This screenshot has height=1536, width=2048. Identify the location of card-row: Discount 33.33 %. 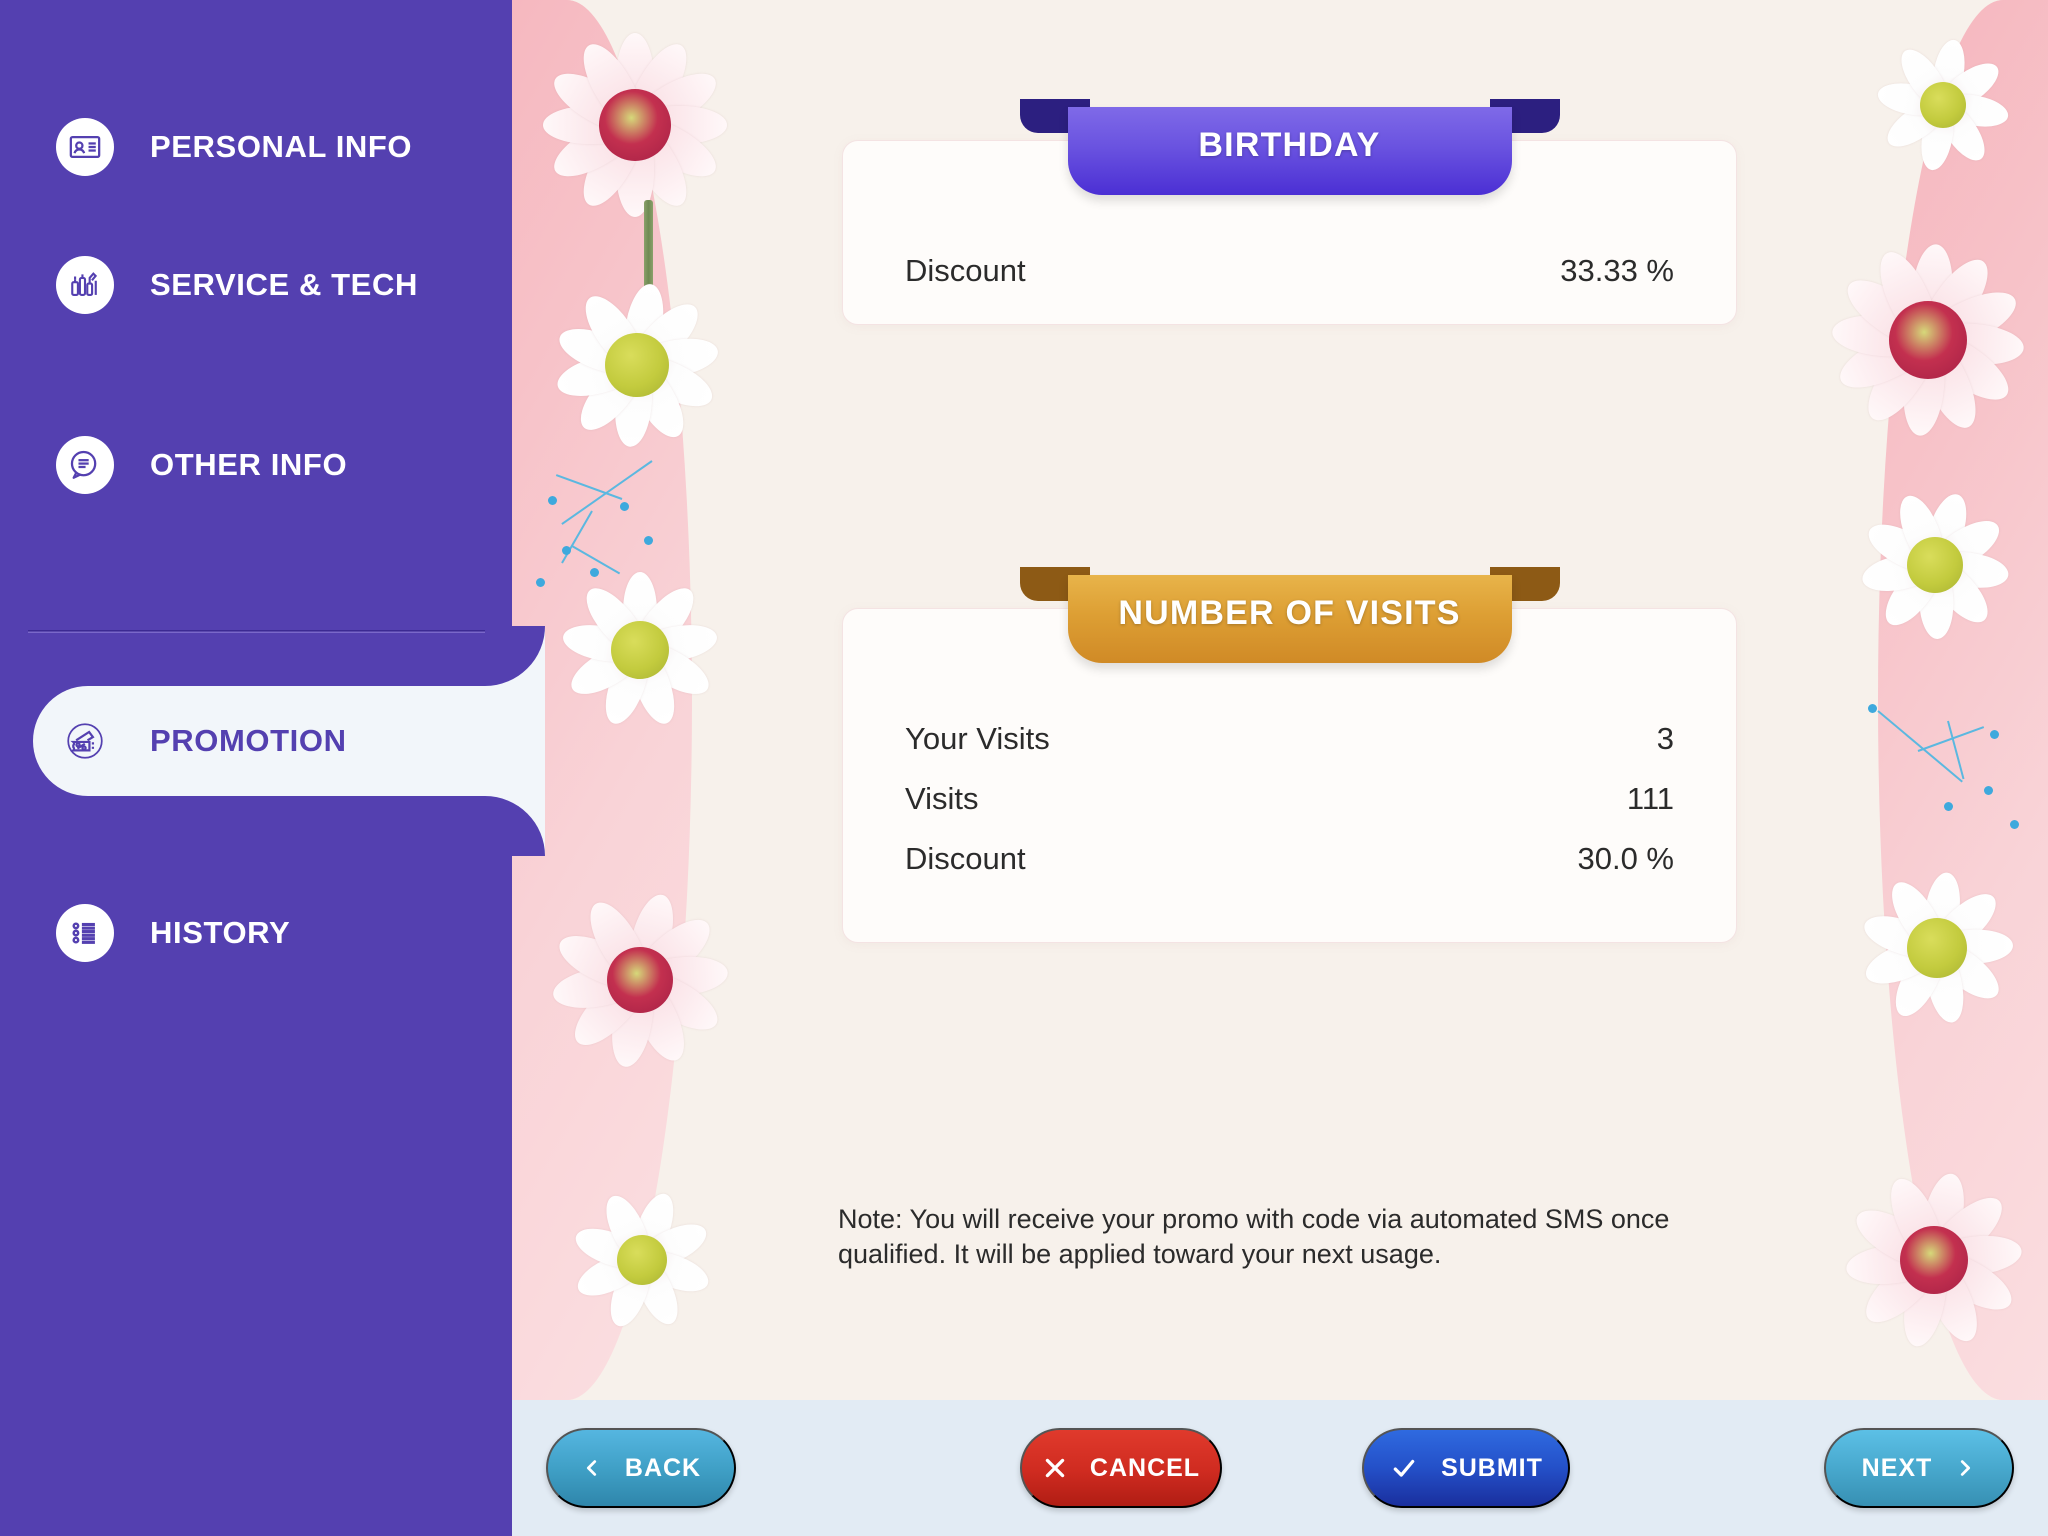
(1289, 271).